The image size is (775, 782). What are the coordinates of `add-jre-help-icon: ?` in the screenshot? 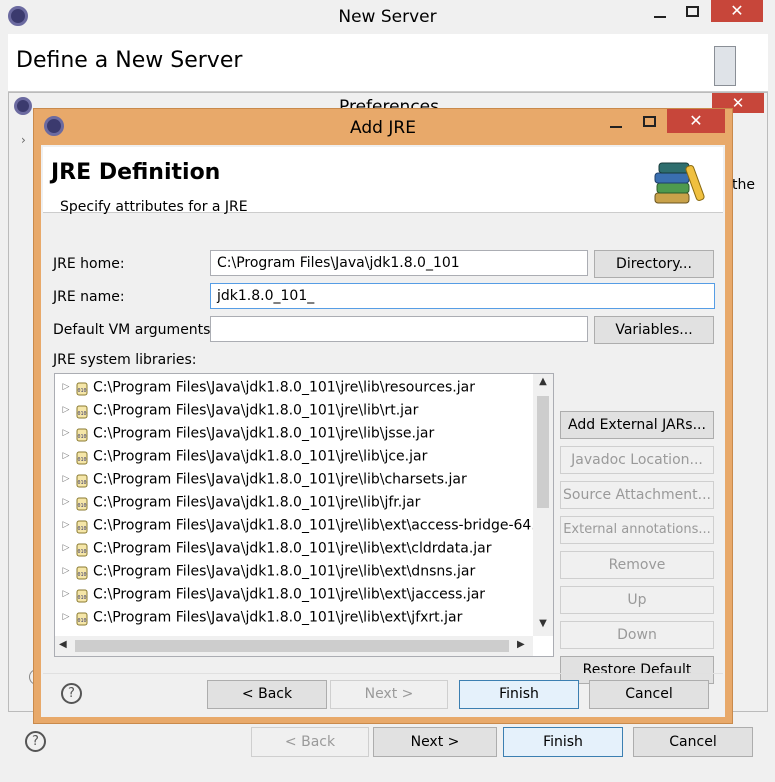 It's located at (71, 693).